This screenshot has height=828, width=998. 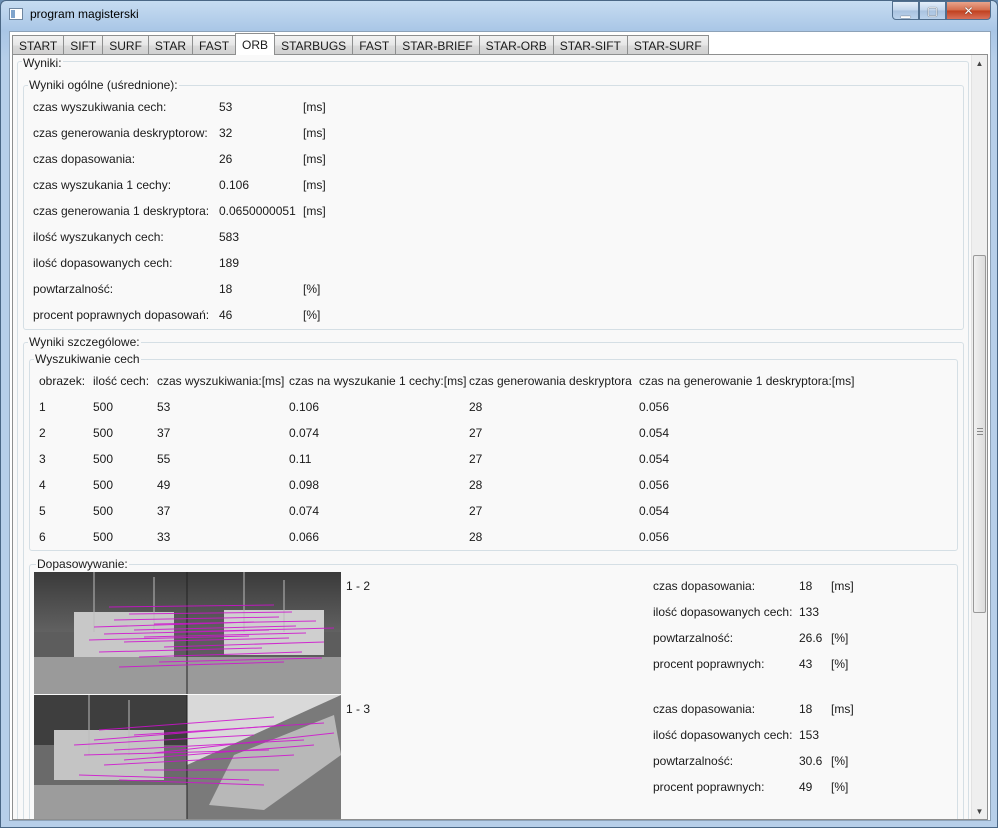 I want to click on scroll-up-button: ▲, so click(x=979, y=63).